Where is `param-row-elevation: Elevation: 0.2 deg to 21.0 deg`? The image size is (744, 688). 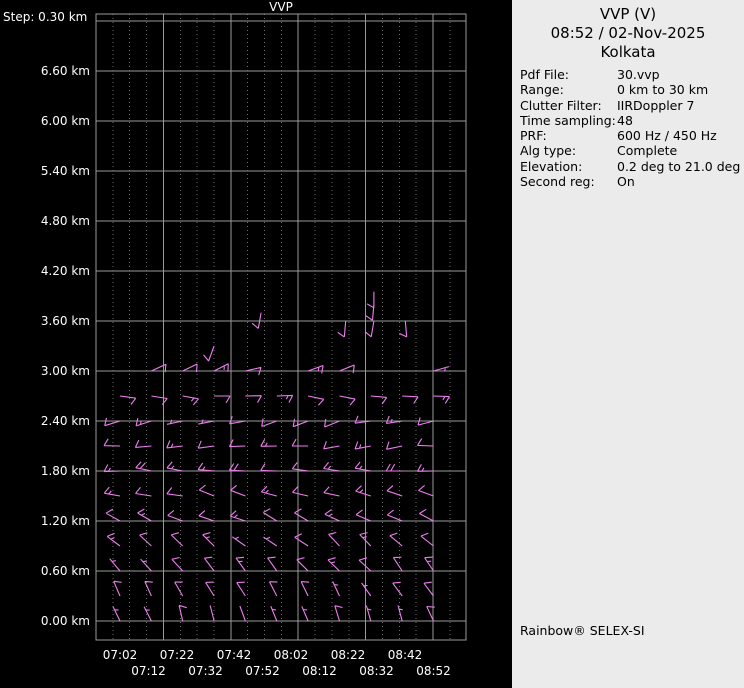
param-row-elevation: Elevation: 0.2 deg to 21.0 deg is located at coordinates (631, 166).